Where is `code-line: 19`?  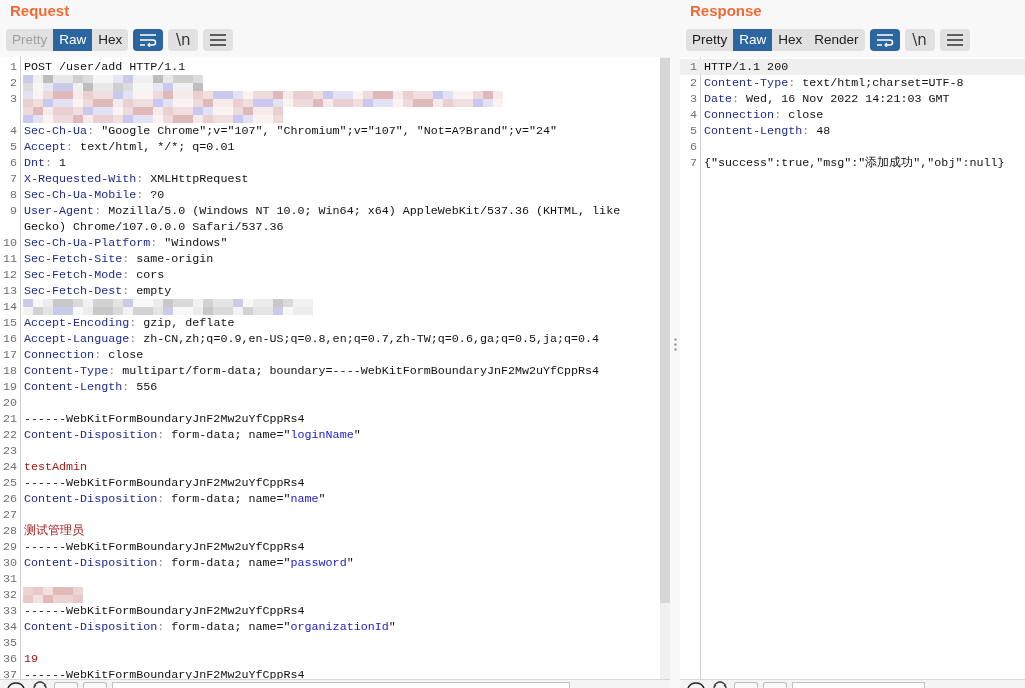
code-line: 19 is located at coordinates (31, 659).